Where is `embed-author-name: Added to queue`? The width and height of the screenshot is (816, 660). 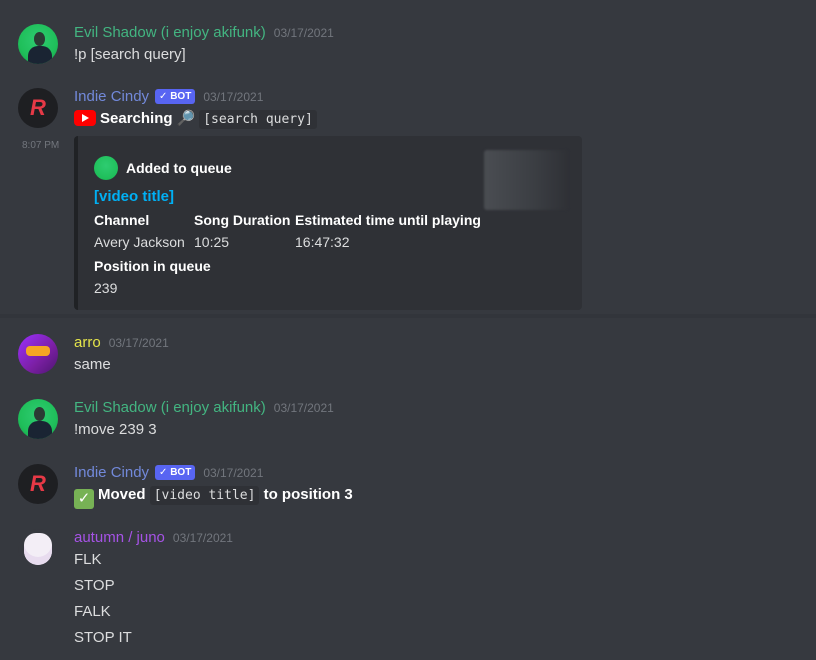
embed-author-name: Added to queue is located at coordinates (179, 168).